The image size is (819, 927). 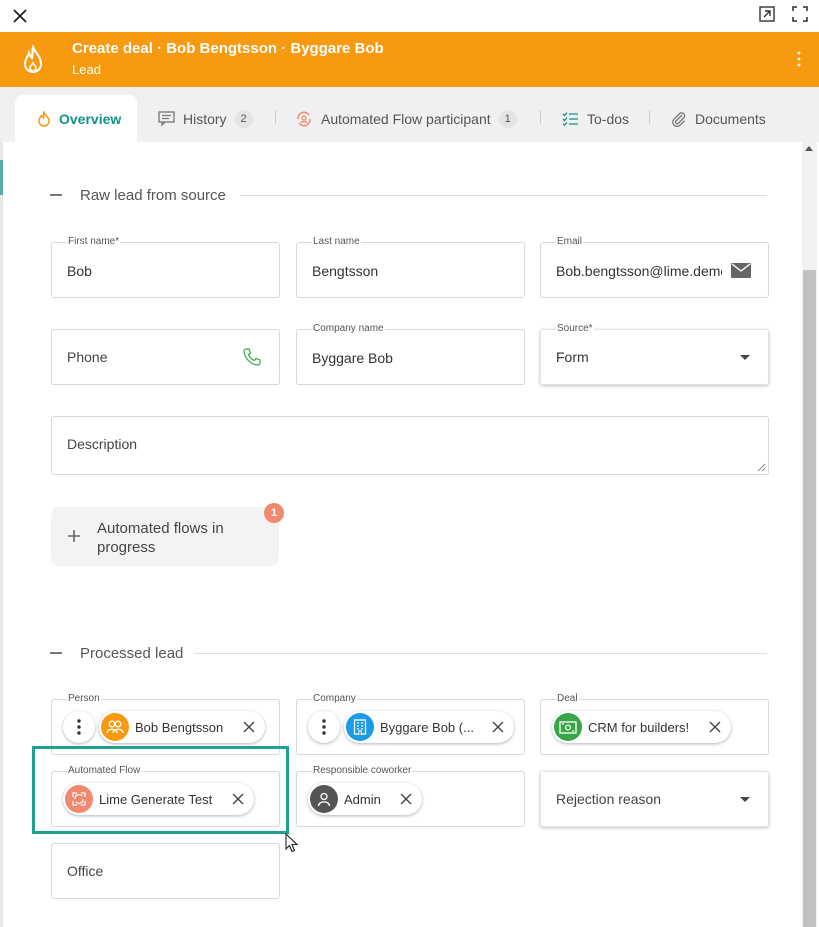 What do you see at coordinates (79, 727) in the screenshot?
I see `person-menu-button` at bounding box center [79, 727].